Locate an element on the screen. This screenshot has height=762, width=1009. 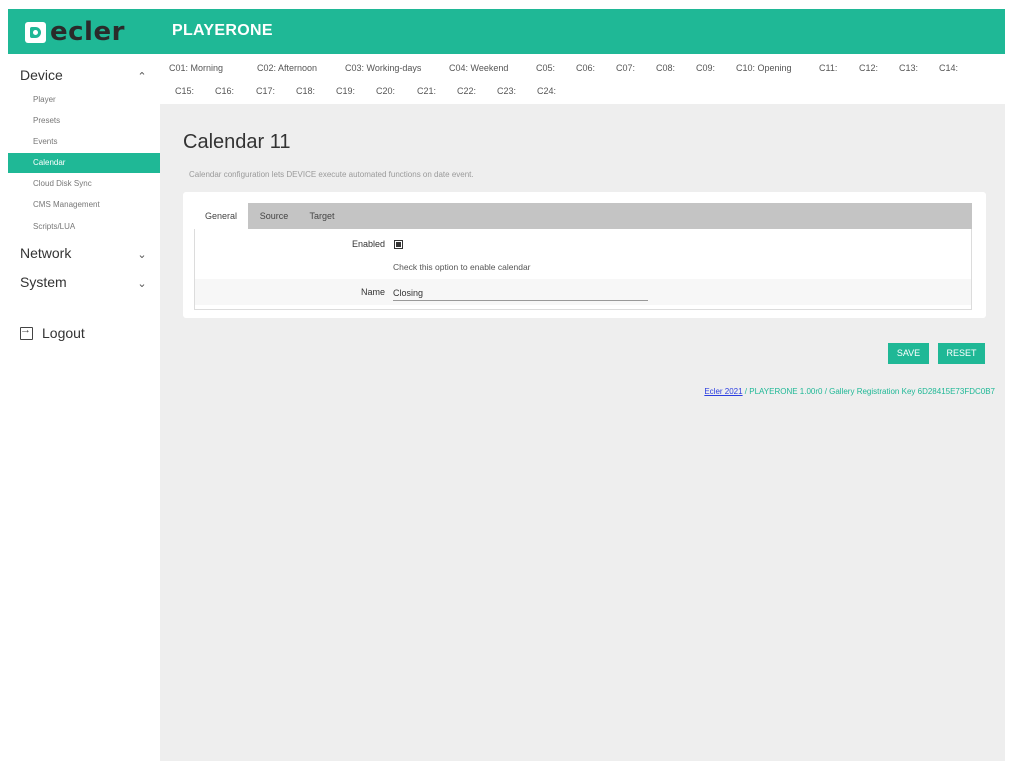
calendar-tab-c21: C21: is located at coordinates (426, 91).